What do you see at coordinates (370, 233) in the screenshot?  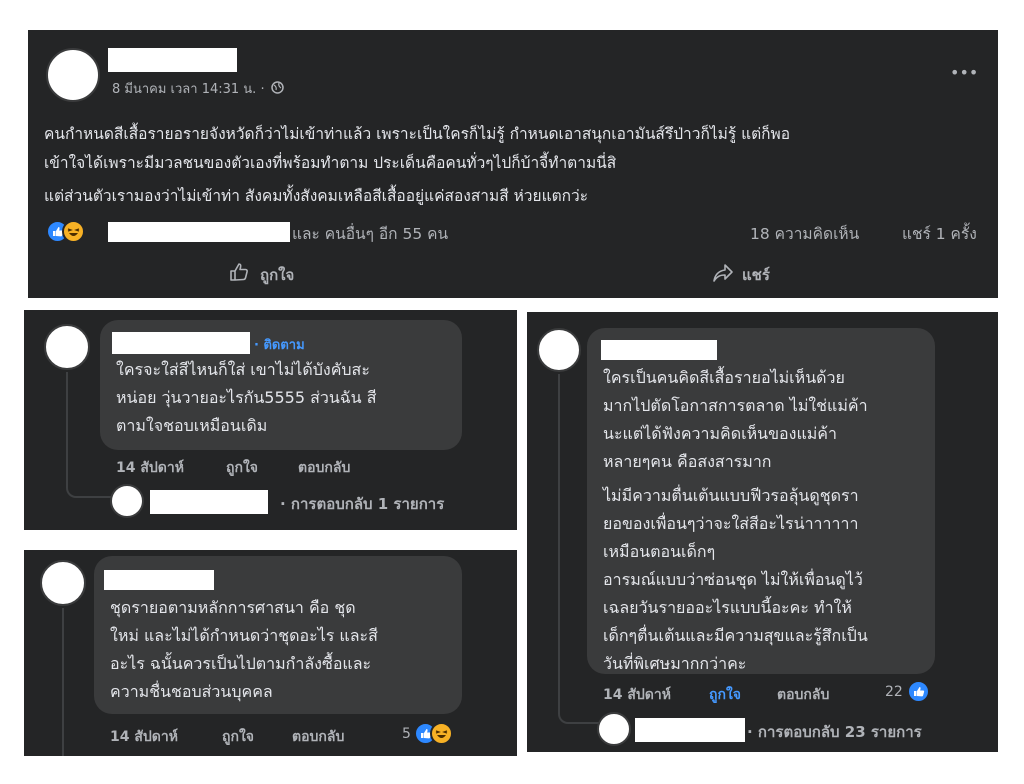 I see `reactions-summary: และ คนอื่นๆ อีก 55 คน` at bounding box center [370, 233].